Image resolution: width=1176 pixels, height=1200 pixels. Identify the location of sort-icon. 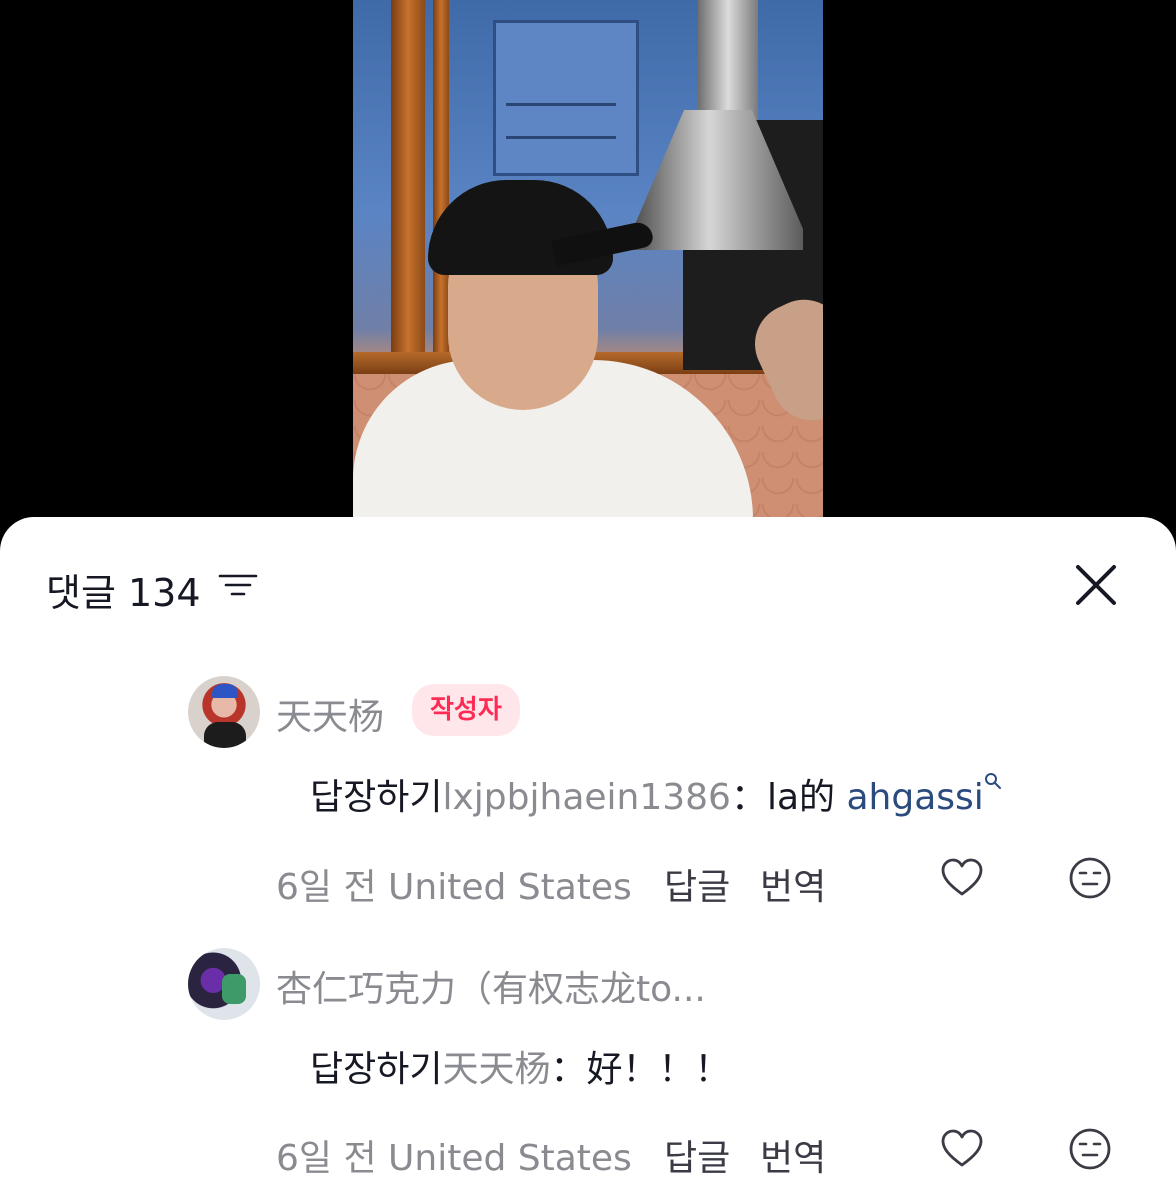
(238, 585).